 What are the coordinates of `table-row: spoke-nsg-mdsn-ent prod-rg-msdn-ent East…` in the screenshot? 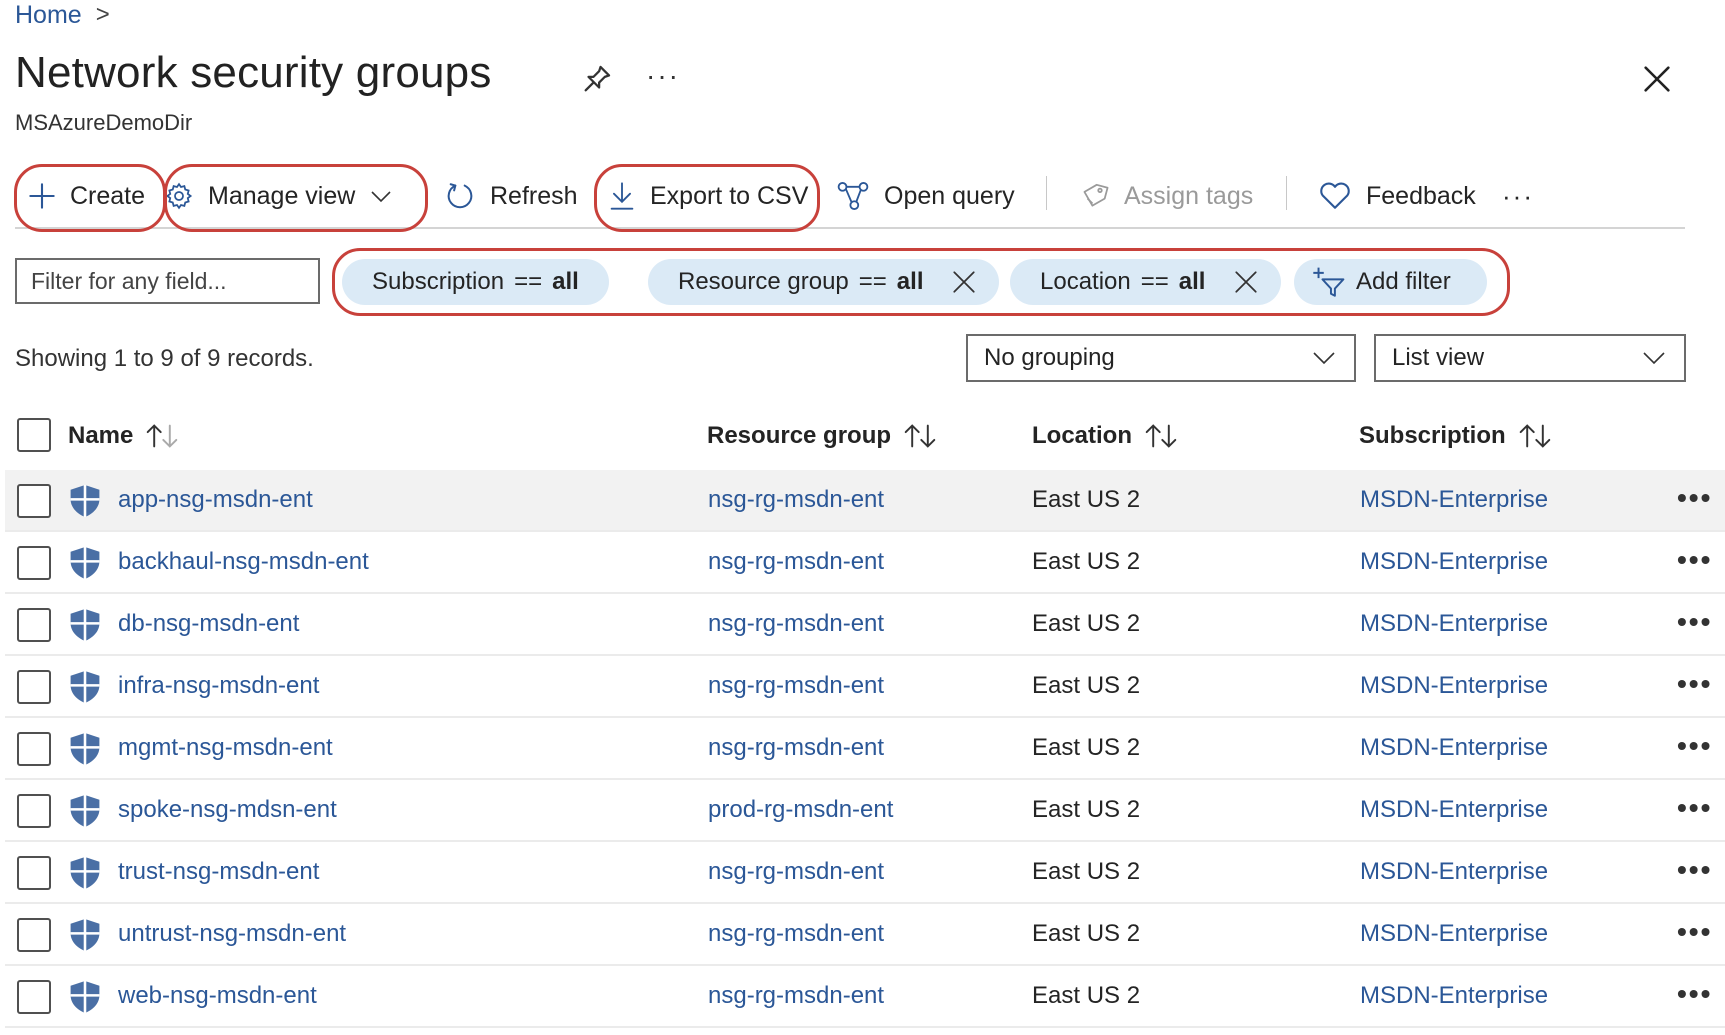 It's located at (865, 811).